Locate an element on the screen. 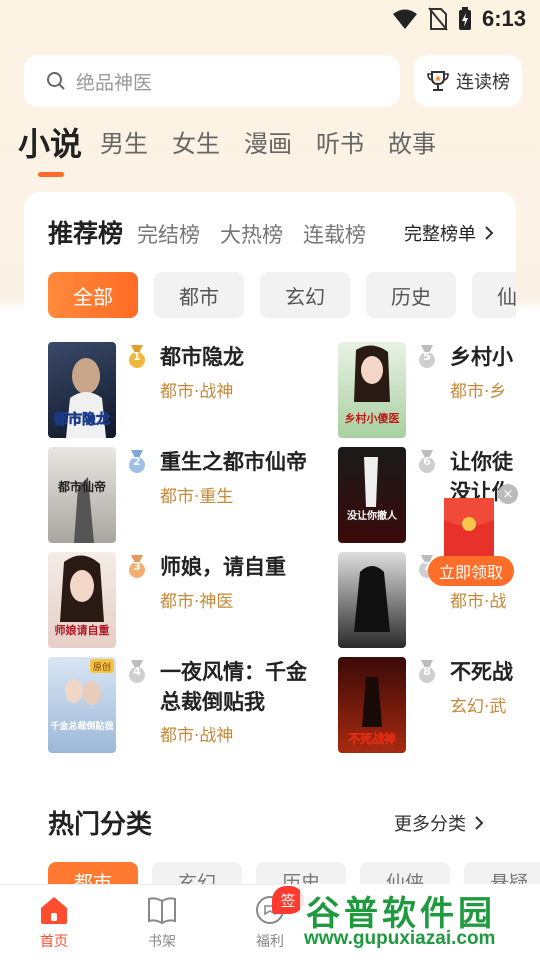 This screenshot has width=540, height=960. genre-chips: 全部 都市 玄幻 历史 仙侠 is located at coordinates (282, 295).